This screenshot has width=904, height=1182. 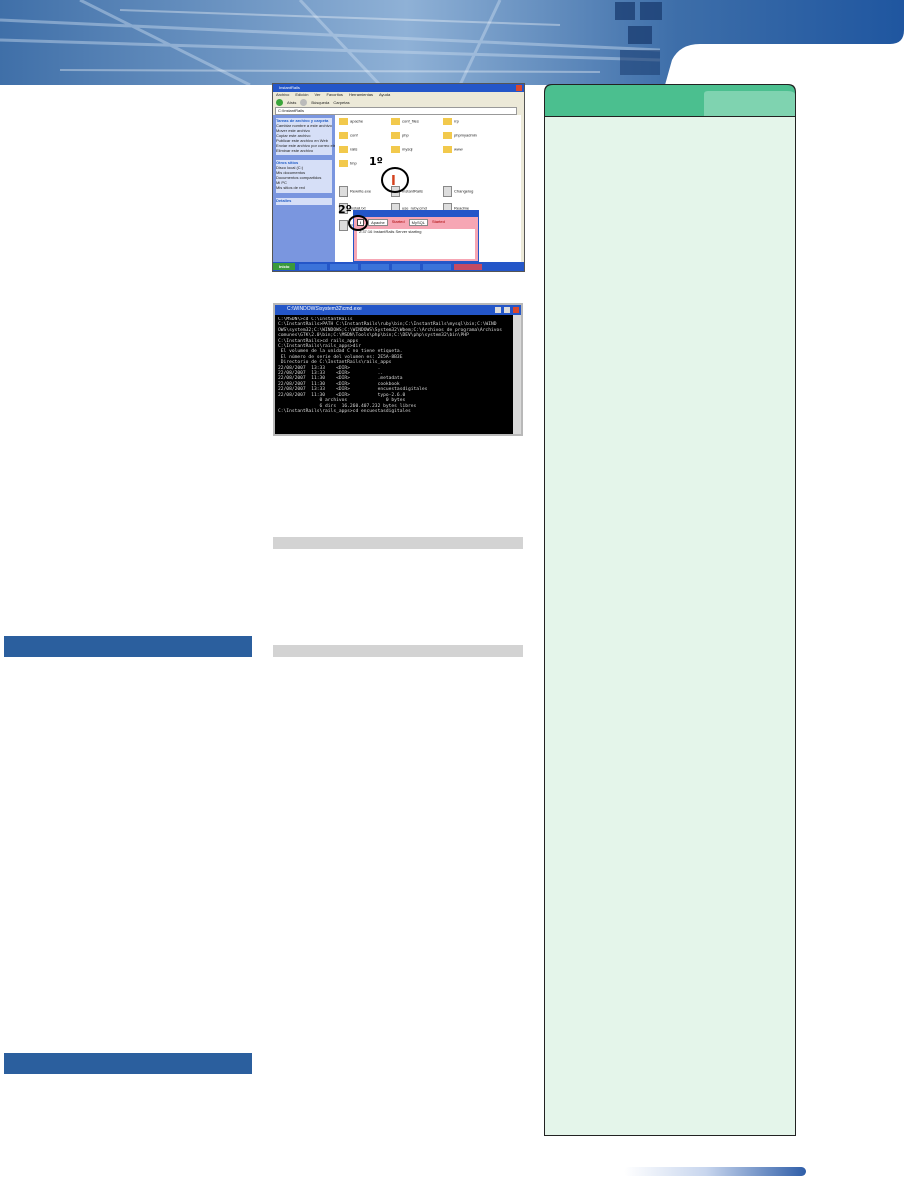 I want to click on cmd-scrollbar, so click(x=517, y=374).